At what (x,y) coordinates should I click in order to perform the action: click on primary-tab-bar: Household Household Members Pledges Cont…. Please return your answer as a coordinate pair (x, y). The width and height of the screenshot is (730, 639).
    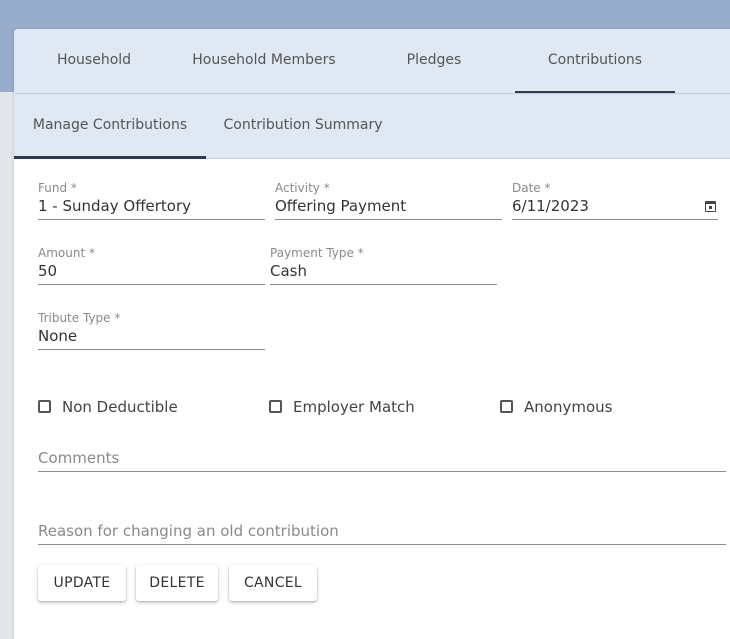
    Looking at the image, I should click on (372, 61).